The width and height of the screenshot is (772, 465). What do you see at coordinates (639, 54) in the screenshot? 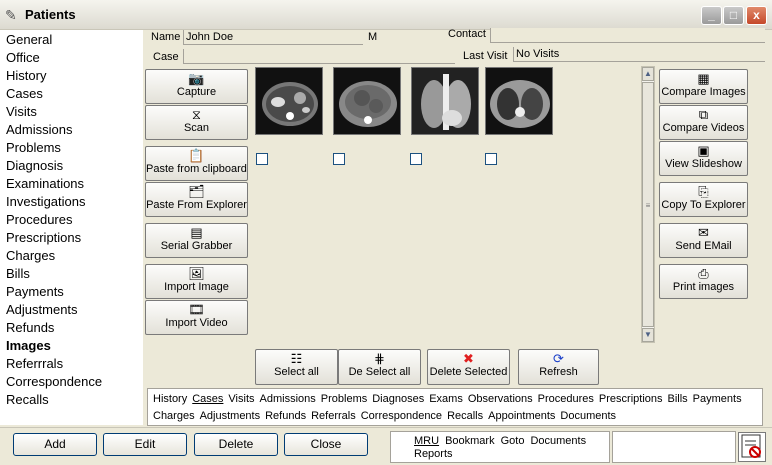
I see `last-visit-field: No Visits` at bounding box center [639, 54].